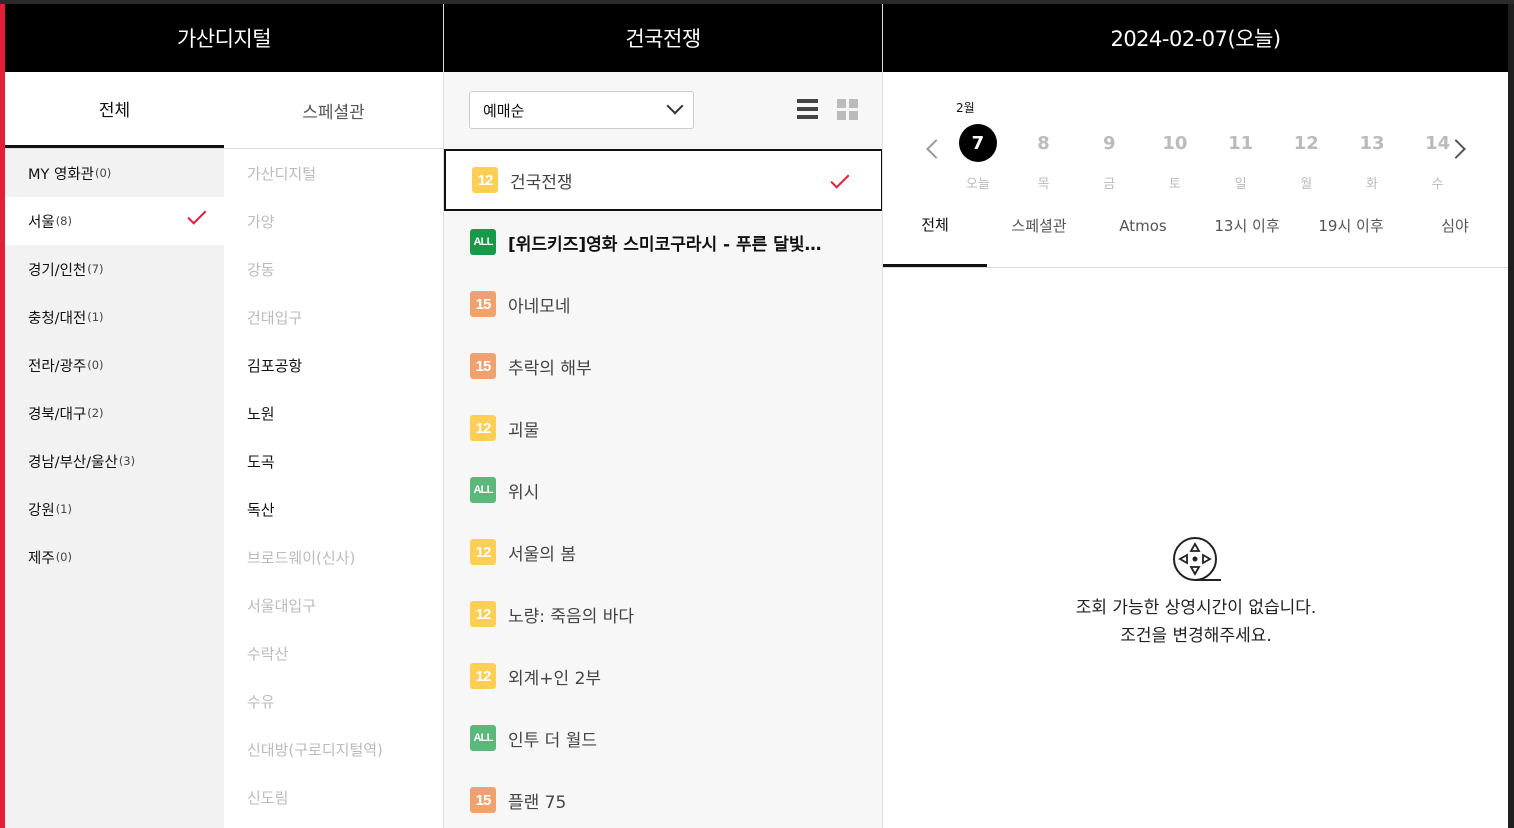 The width and height of the screenshot is (1514, 828). I want to click on movie-item: 12 외계+인 2부, so click(663, 676).